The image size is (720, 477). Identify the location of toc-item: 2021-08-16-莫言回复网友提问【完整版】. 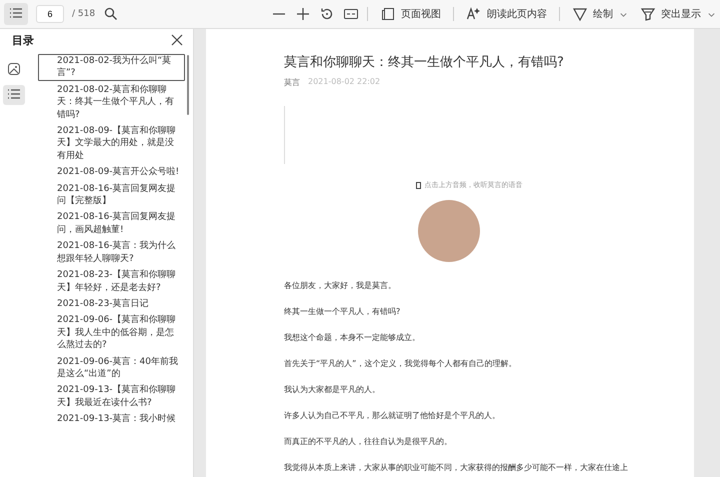
(111, 195).